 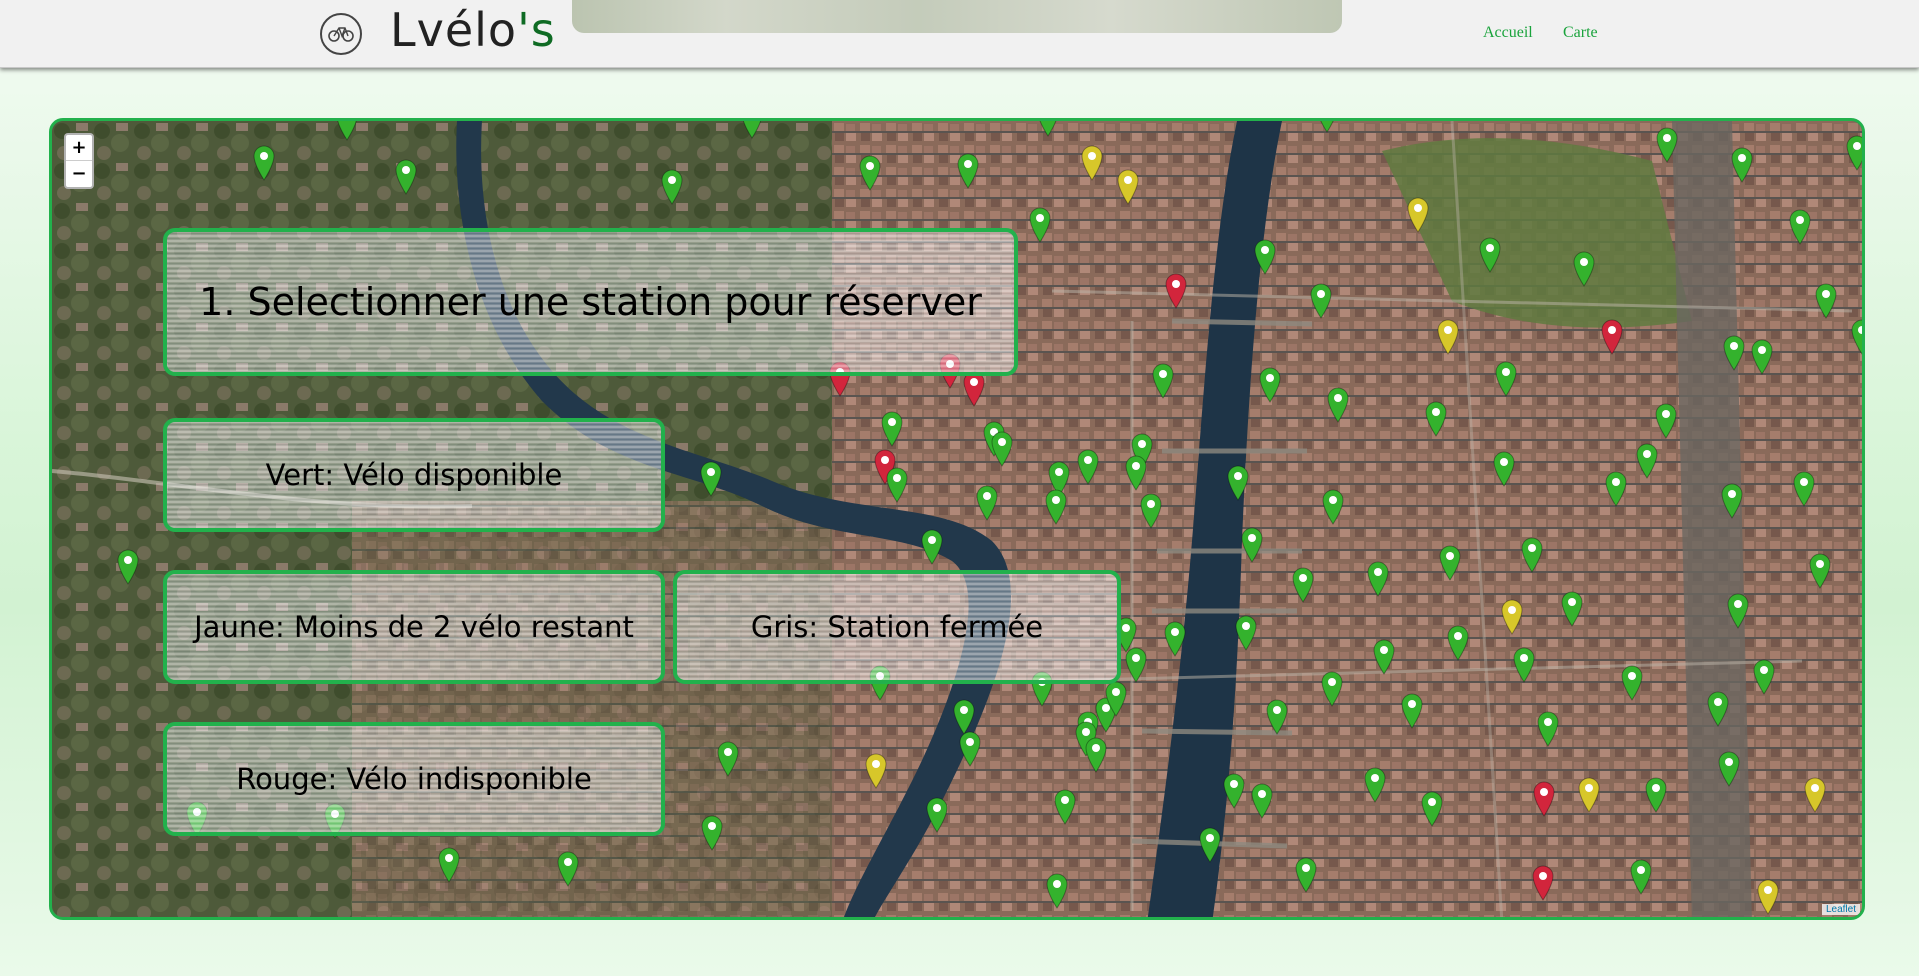 I want to click on leaflet-attribution-link: Leaflet, so click(x=1840, y=909).